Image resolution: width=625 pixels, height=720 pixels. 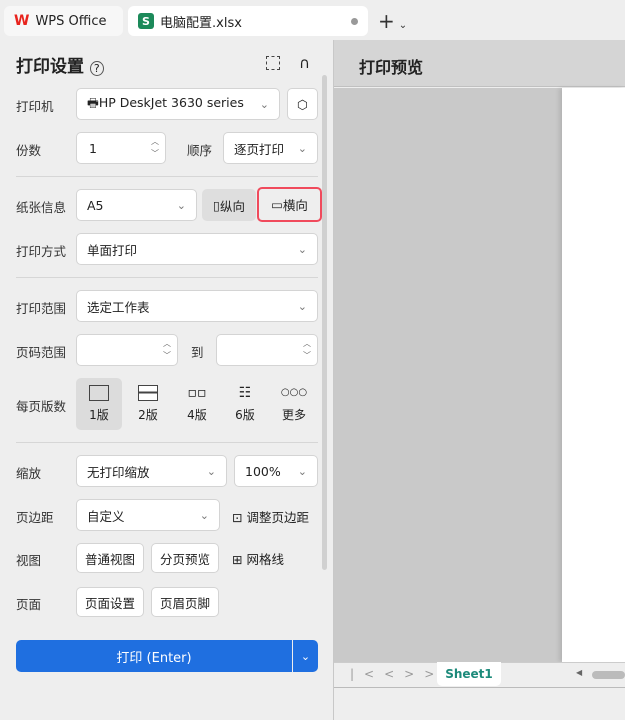 What do you see at coordinates (35, 517) in the screenshot?
I see `margin-label: 页边距` at bounding box center [35, 517].